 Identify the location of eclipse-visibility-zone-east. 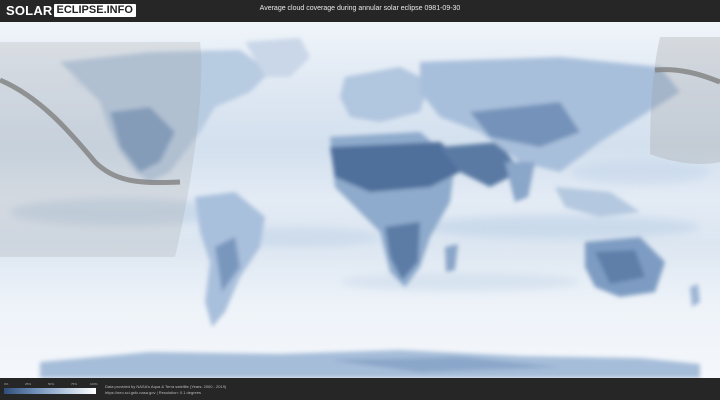
(685, 101).